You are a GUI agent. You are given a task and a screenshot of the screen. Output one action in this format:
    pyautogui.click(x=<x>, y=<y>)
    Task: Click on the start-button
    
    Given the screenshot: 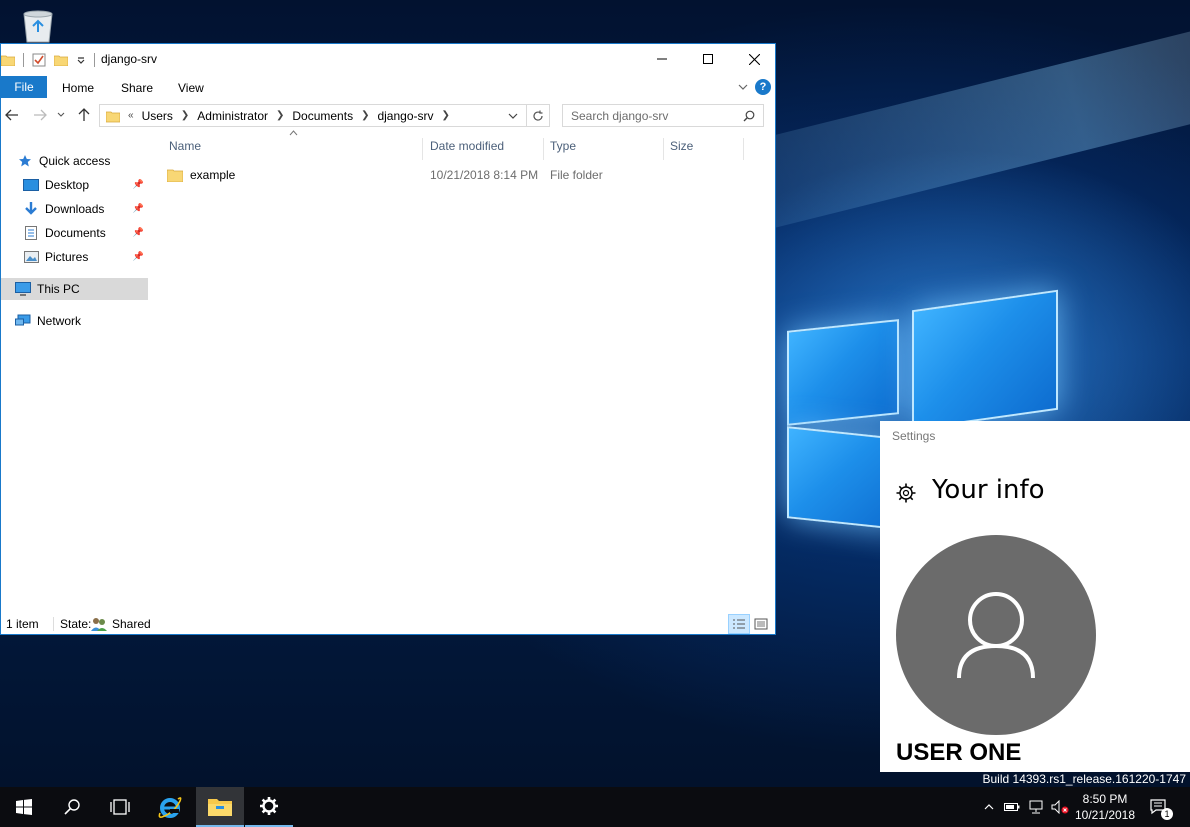 What is the action you would take?
    pyautogui.click(x=24, y=807)
    